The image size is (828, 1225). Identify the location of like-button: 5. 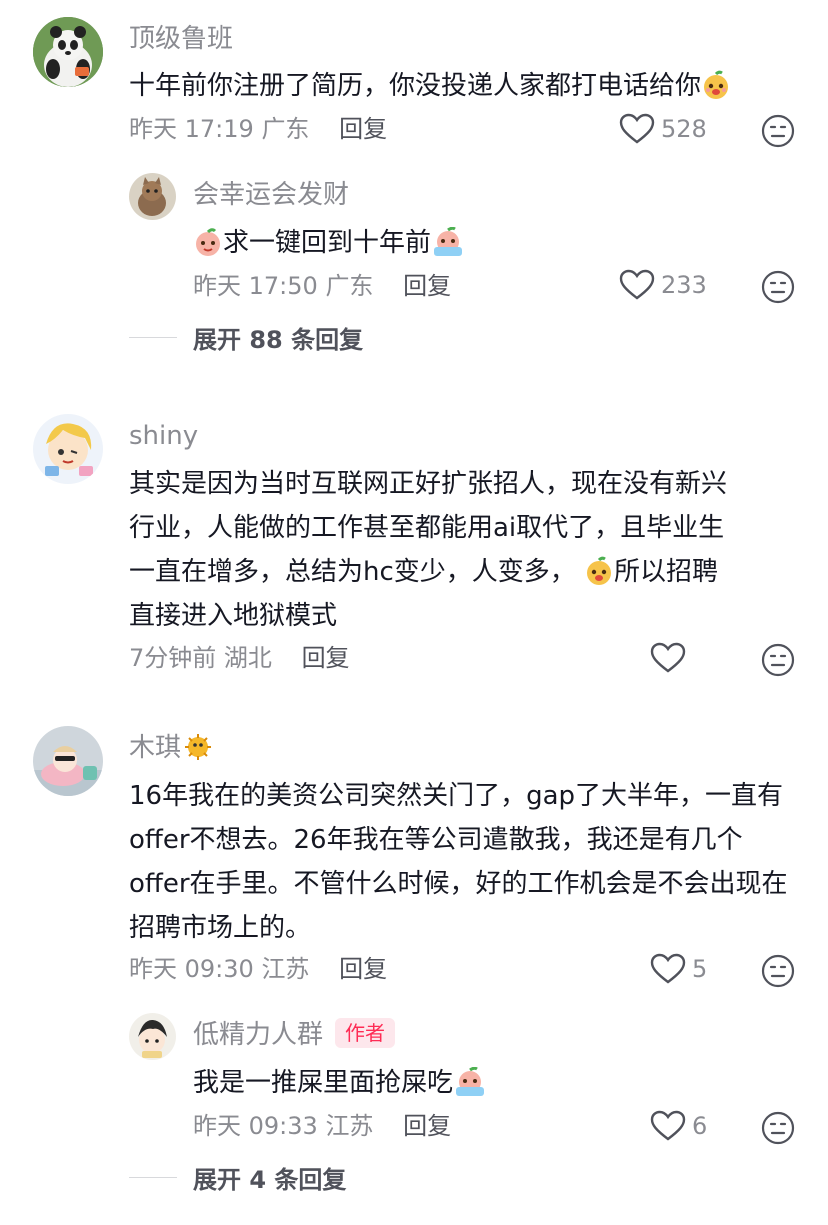
(678, 969).